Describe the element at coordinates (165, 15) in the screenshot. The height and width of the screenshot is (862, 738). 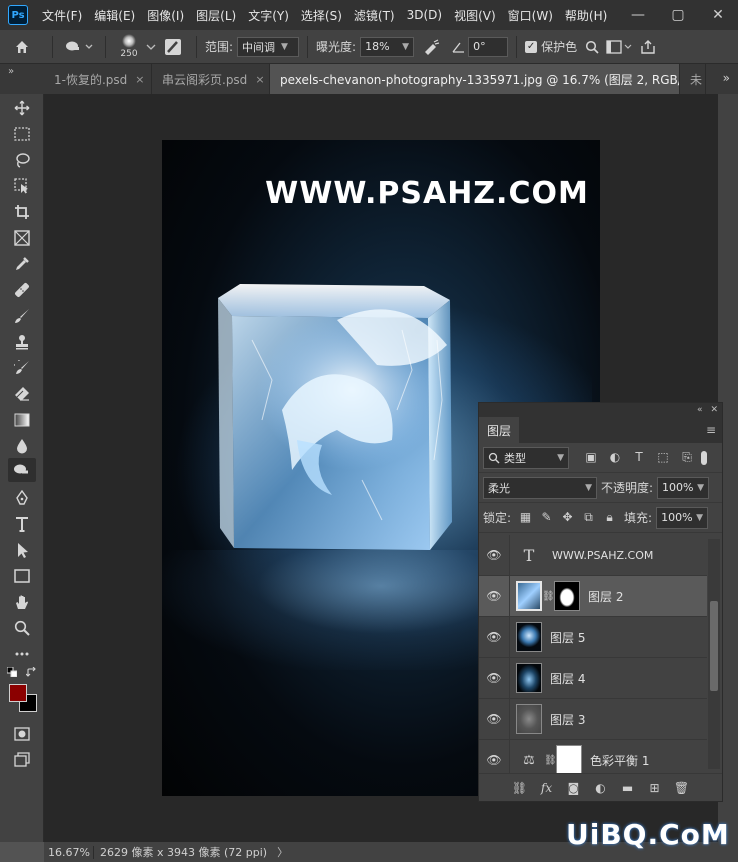
I see `menu-image: 图像(I)` at that location.